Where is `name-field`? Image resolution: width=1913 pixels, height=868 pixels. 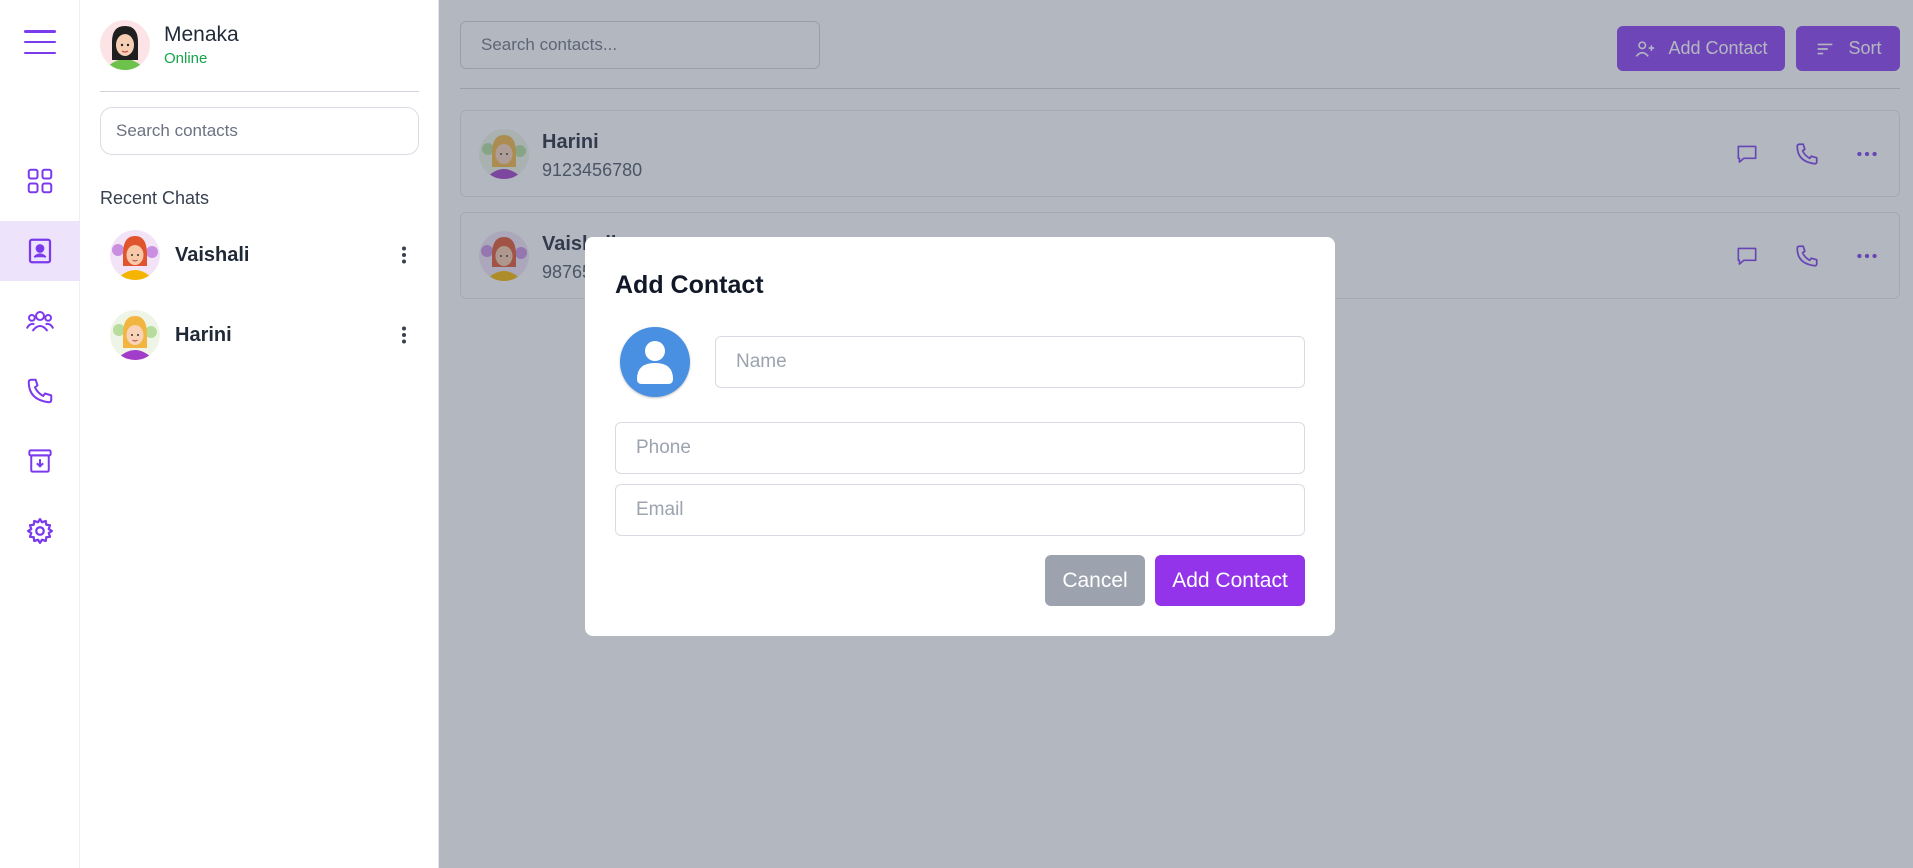
name-field is located at coordinates (1010, 362).